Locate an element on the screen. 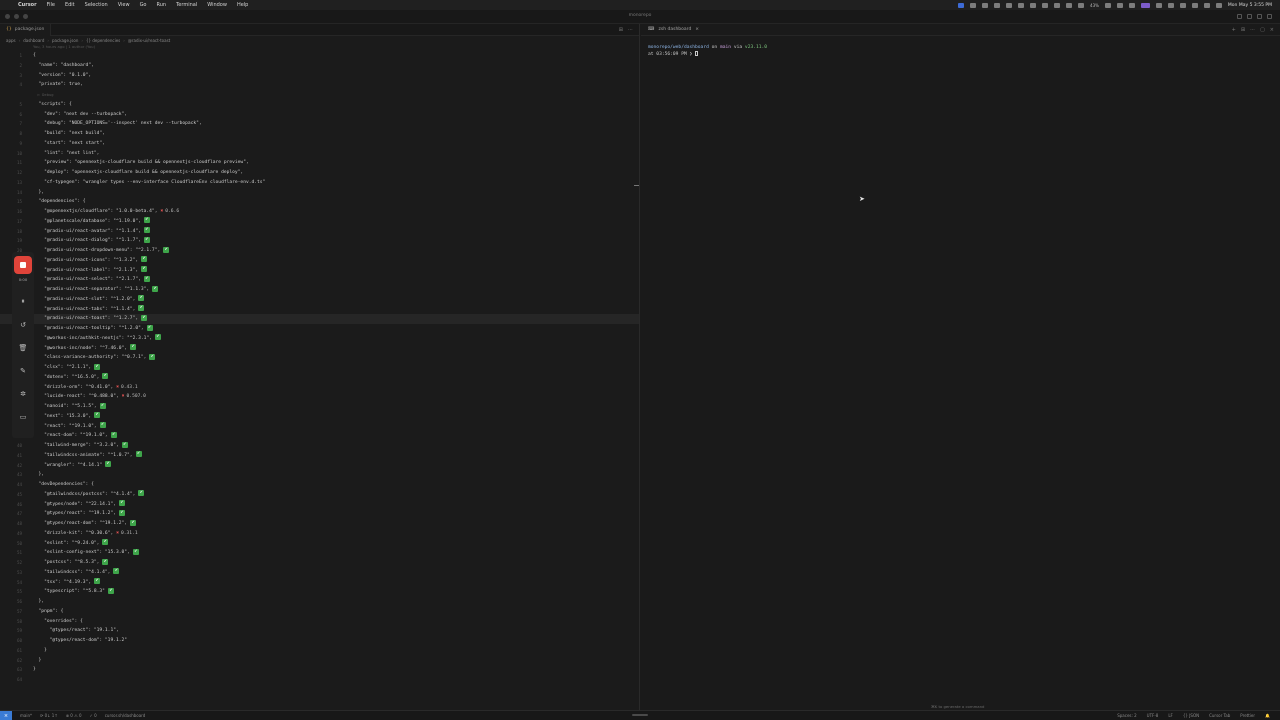 The height and width of the screenshot is (720, 1280). code-line: 17 "@planetscale/database": "^1.19.0", ✔ is located at coordinates (319, 222).